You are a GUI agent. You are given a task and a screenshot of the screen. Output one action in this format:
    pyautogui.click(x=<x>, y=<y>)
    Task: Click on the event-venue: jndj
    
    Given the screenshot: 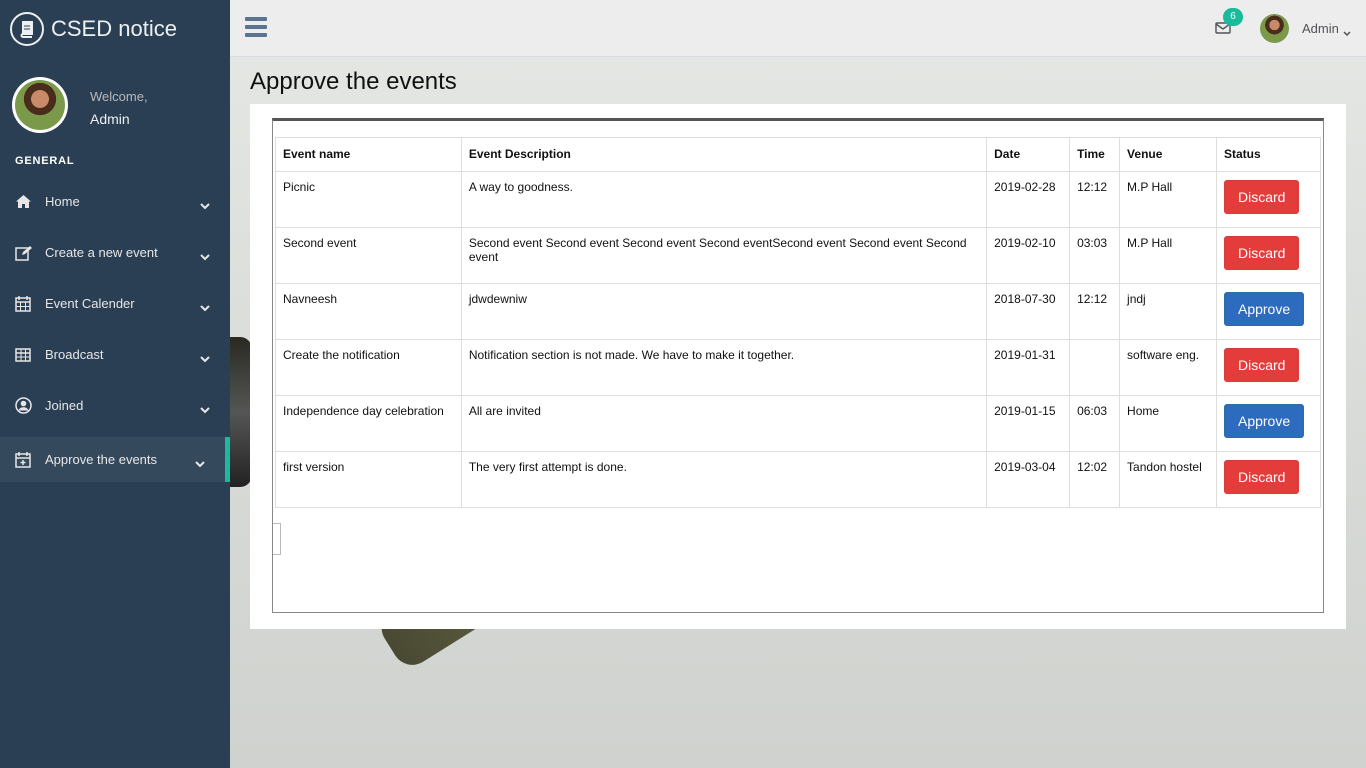 What is the action you would take?
    pyautogui.click(x=1168, y=311)
    